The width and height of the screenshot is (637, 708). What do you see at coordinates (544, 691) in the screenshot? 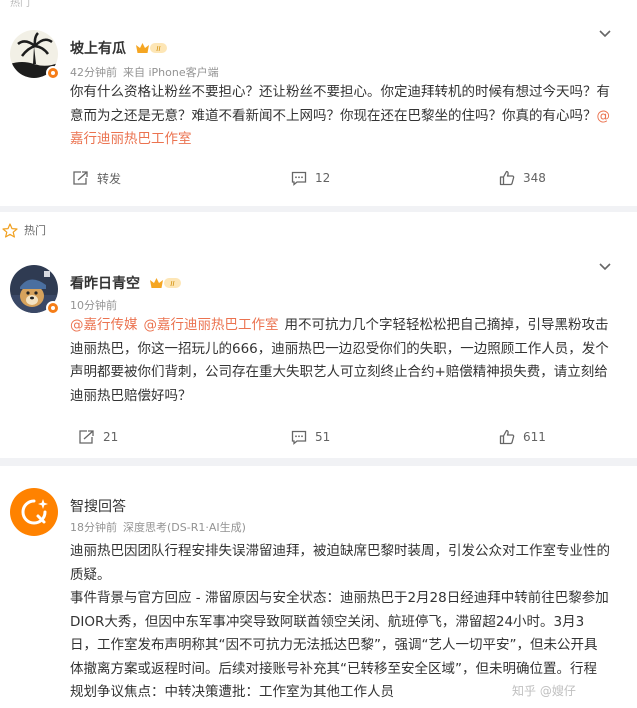
I see `watermark: 知乎 @嫂仔` at bounding box center [544, 691].